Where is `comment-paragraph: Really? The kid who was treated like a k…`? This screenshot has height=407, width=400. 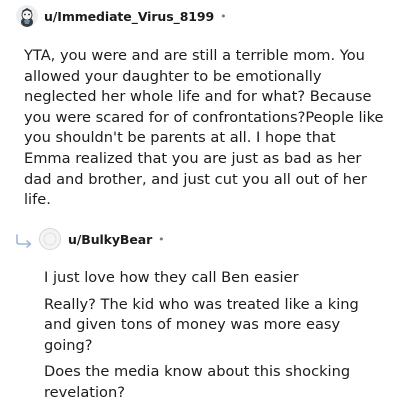 comment-paragraph: Really? The kid who was treated like a k… is located at coordinates (201, 324).